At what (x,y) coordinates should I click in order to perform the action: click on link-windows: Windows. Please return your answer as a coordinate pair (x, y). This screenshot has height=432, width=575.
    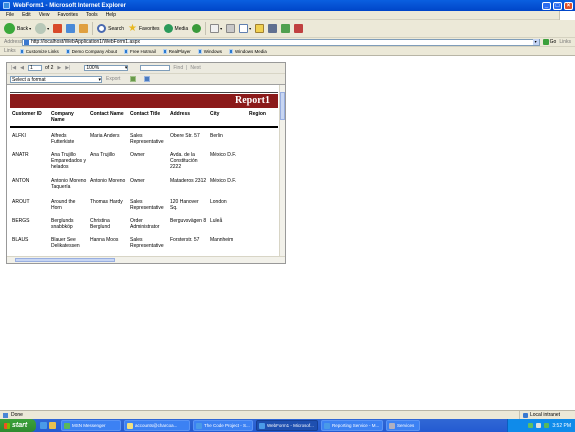
    Looking at the image, I should click on (209, 51).